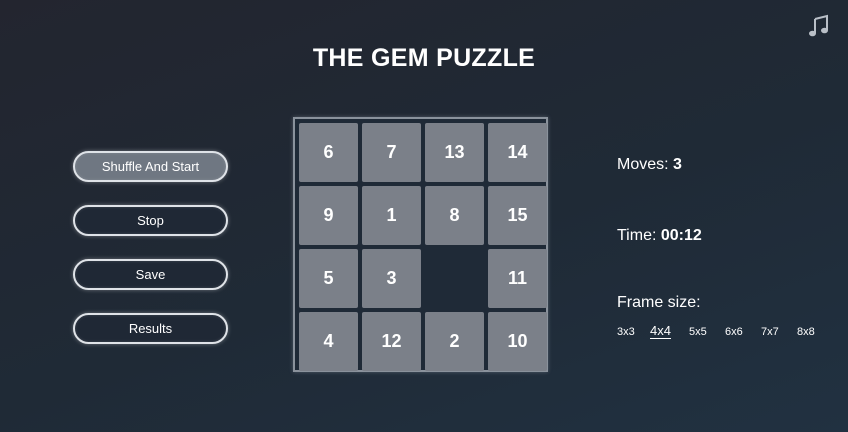 Image resolution: width=848 pixels, height=432 pixels. Describe the element at coordinates (454, 341) in the screenshot. I see `puzzle-tile: 2` at that location.